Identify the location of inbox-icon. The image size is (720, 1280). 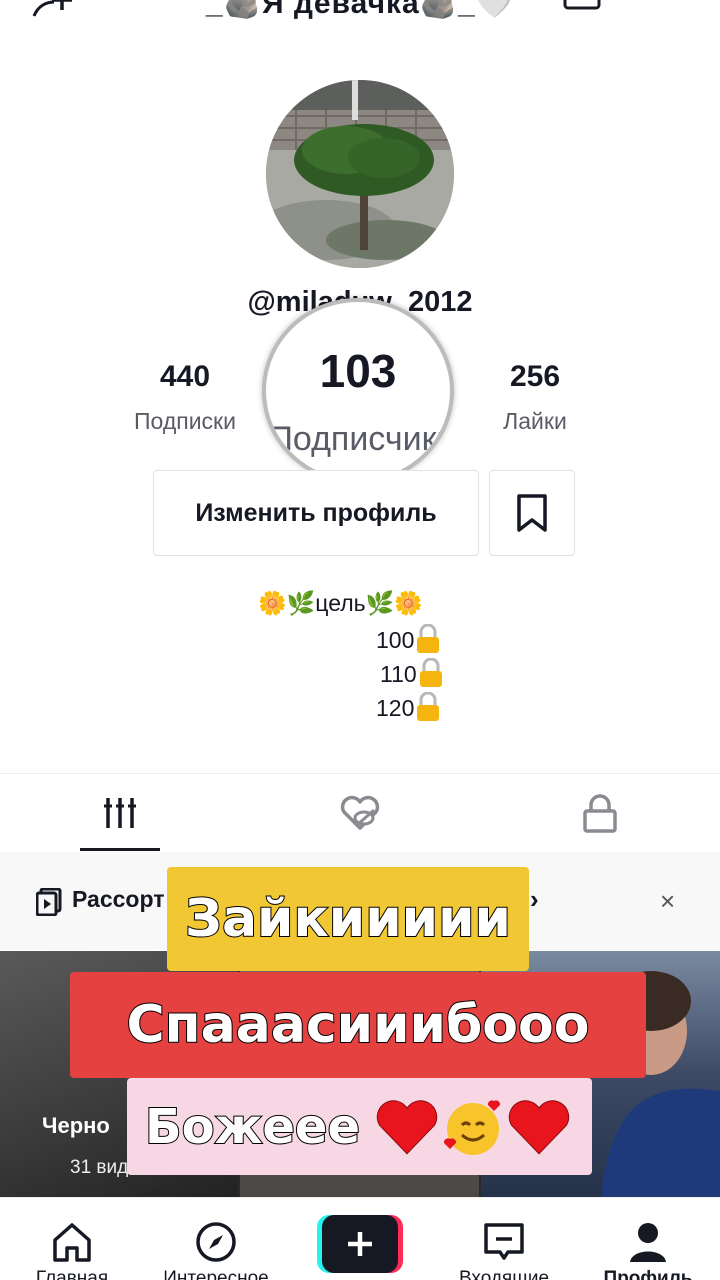
(504, 1241).